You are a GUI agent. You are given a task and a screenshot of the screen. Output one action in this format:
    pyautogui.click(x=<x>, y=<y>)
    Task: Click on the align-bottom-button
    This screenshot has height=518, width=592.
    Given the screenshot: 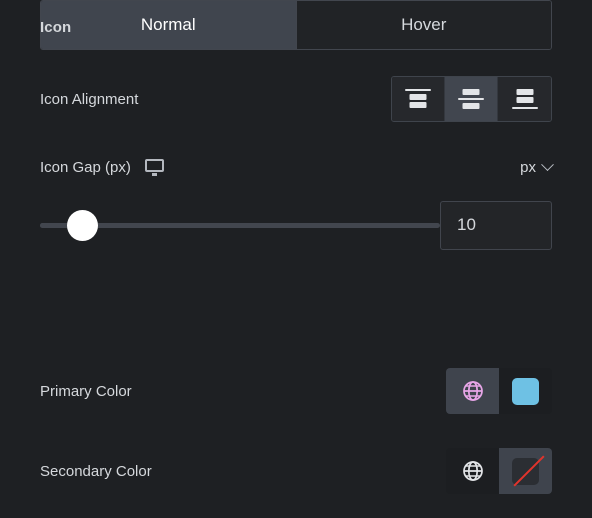 What is the action you would take?
    pyautogui.click(x=524, y=99)
    